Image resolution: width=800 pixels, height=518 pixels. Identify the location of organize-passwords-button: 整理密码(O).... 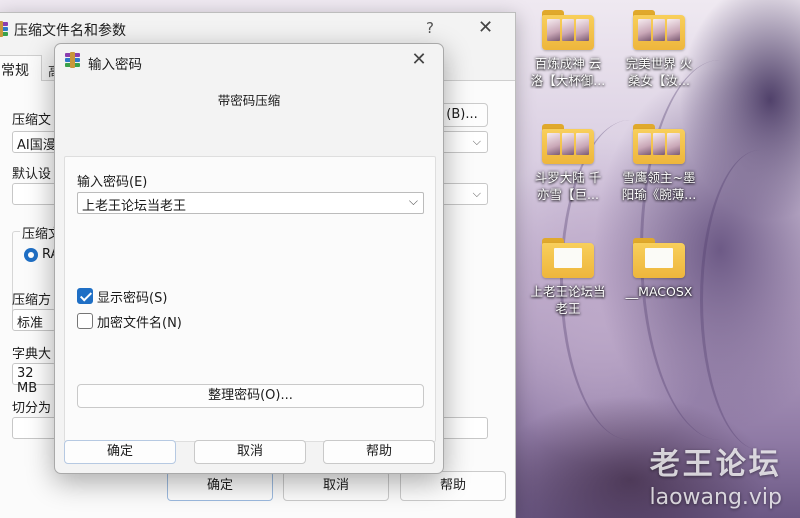
(250, 396).